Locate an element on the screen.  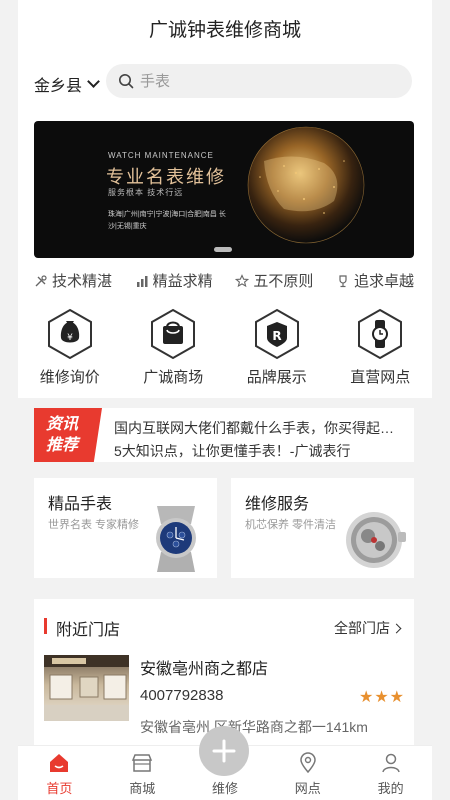
quick-link-brands: R 品牌展示 is located at coordinates (277, 349).